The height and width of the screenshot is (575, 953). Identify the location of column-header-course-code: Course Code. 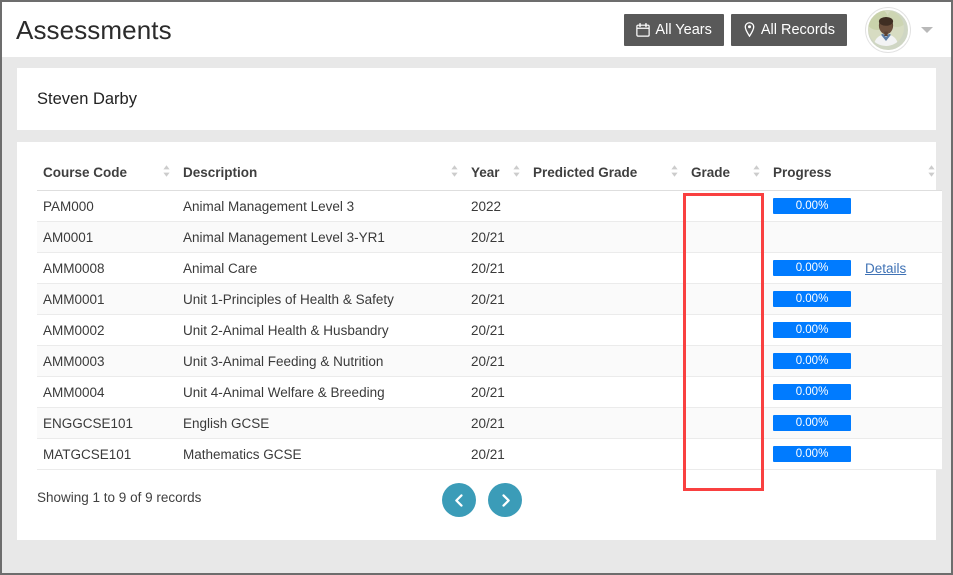
(107, 175).